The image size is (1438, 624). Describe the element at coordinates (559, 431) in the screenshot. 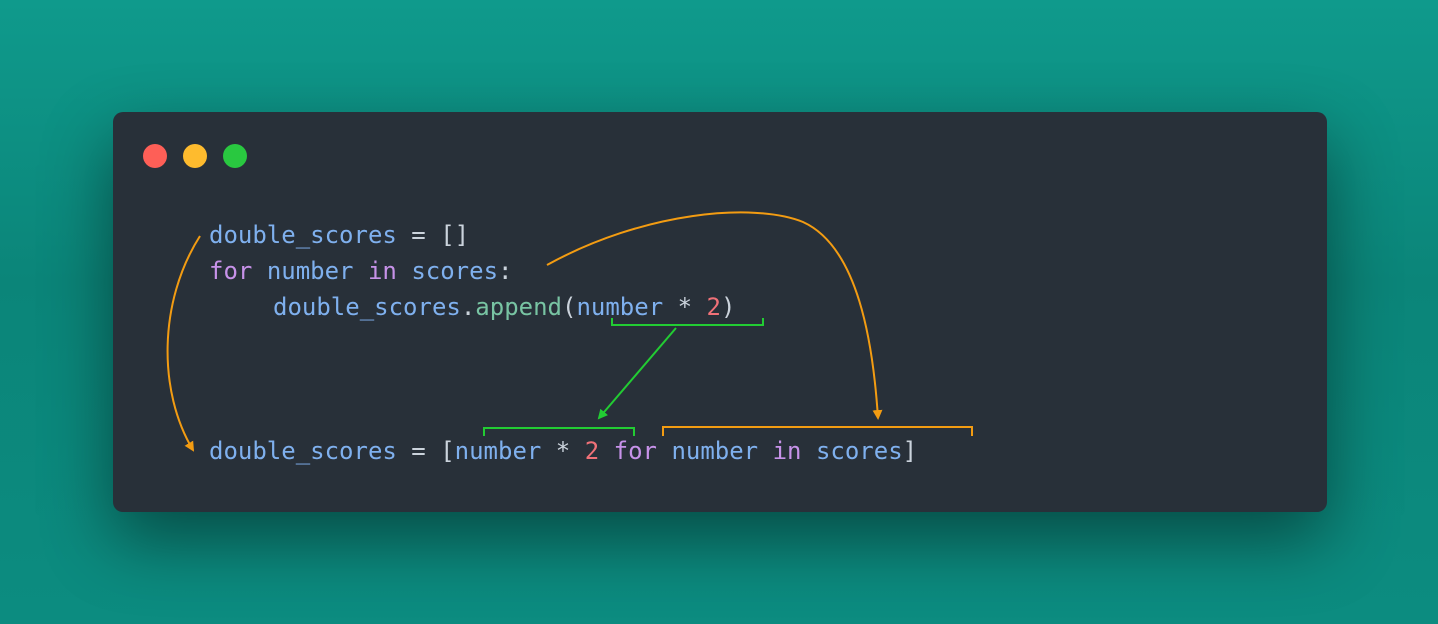

I see `green-bracket-bottom` at that location.